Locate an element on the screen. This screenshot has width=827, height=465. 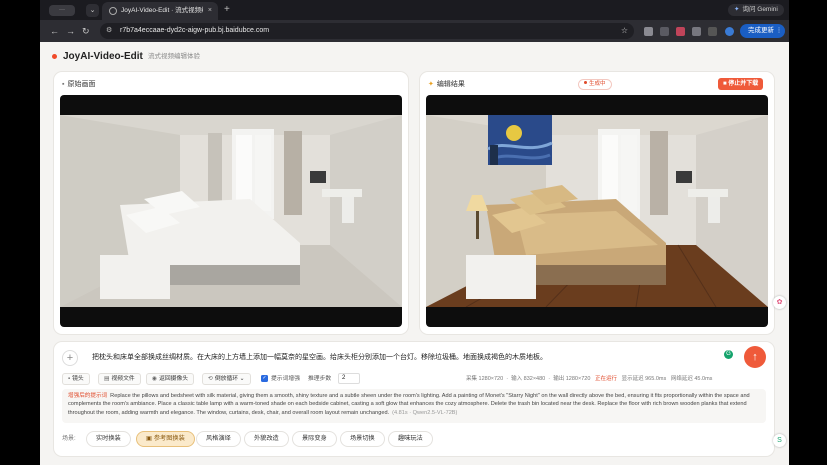
gemini-button: ✦ 询问 Gemini is located at coordinates (756, 10).